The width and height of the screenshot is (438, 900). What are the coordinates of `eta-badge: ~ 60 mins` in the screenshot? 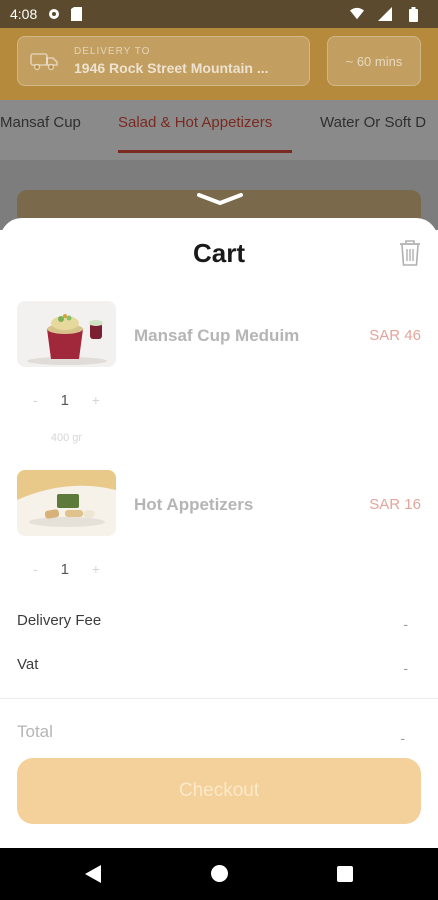 It's located at (374, 61).